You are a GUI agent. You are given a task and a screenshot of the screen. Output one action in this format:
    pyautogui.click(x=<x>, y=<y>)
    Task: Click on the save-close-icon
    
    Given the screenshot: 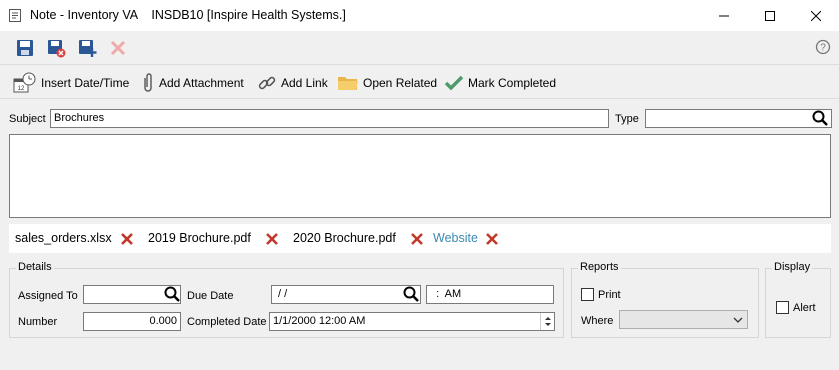 What is the action you would take?
    pyautogui.click(x=56, y=48)
    